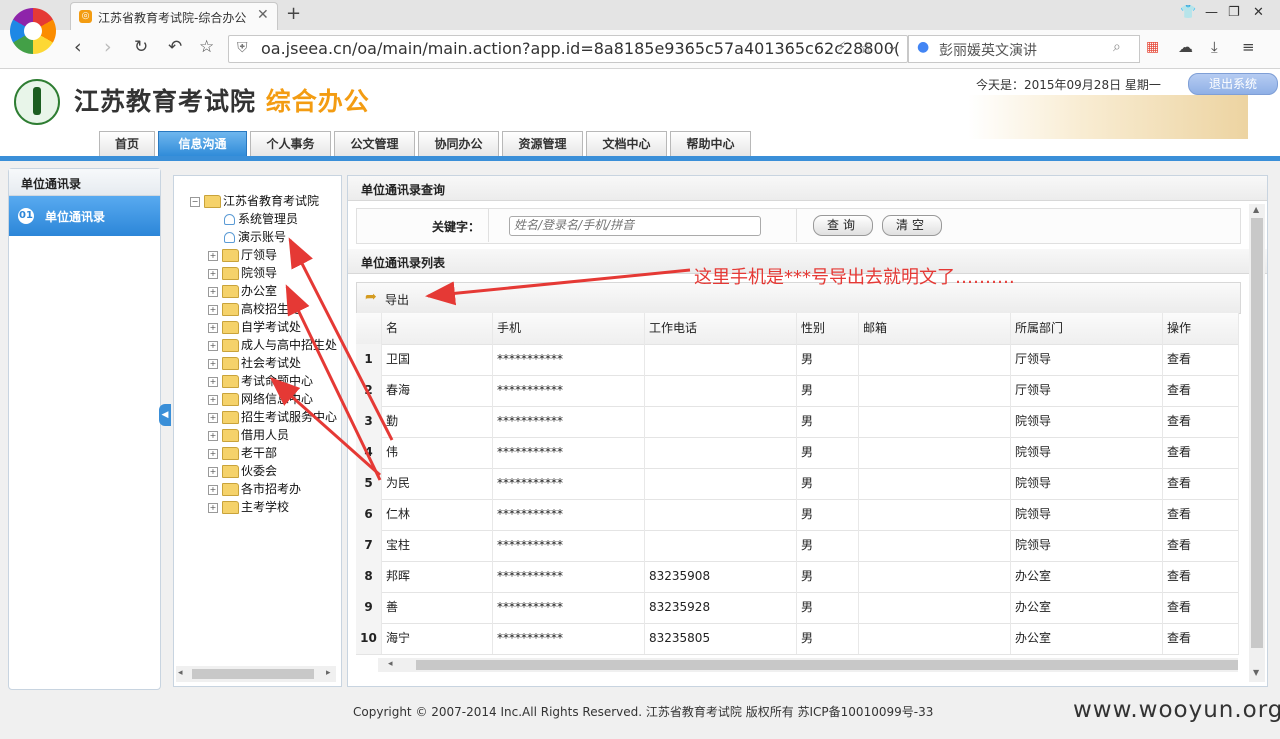 Image resolution: width=1280 pixels, height=739 pixels. I want to click on scroll-up-icon: ▲, so click(1256, 209).